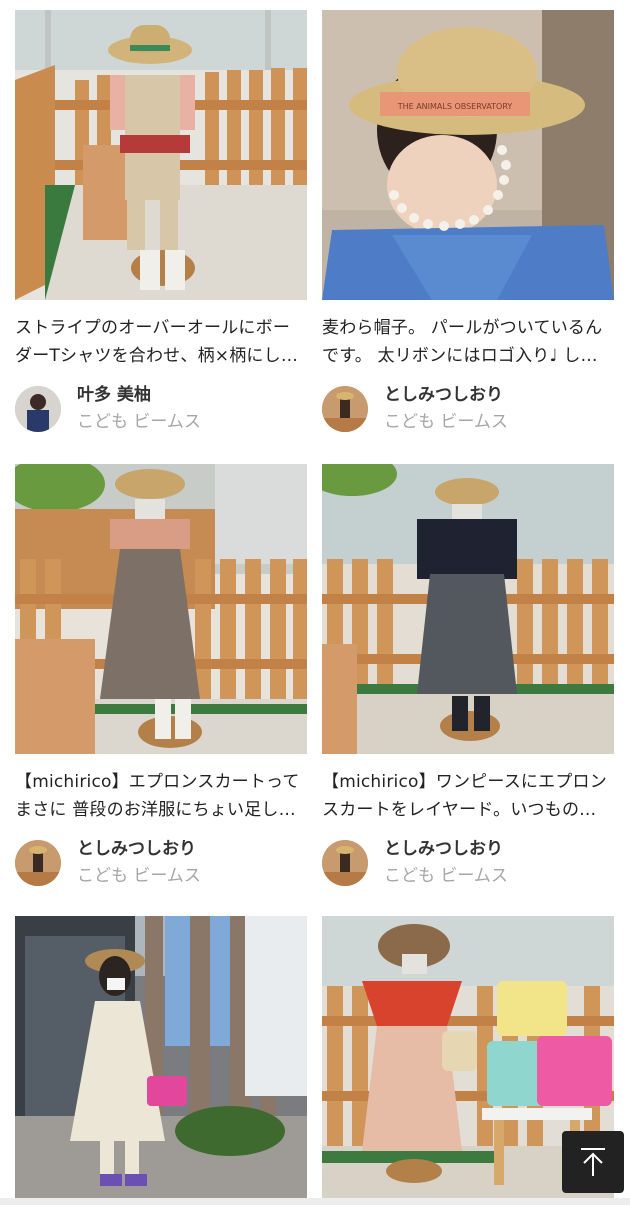  What do you see at coordinates (468, 155) in the screenshot?
I see `post-photo: THE ANIMALS OBSERVATORY` at bounding box center [468, 155].